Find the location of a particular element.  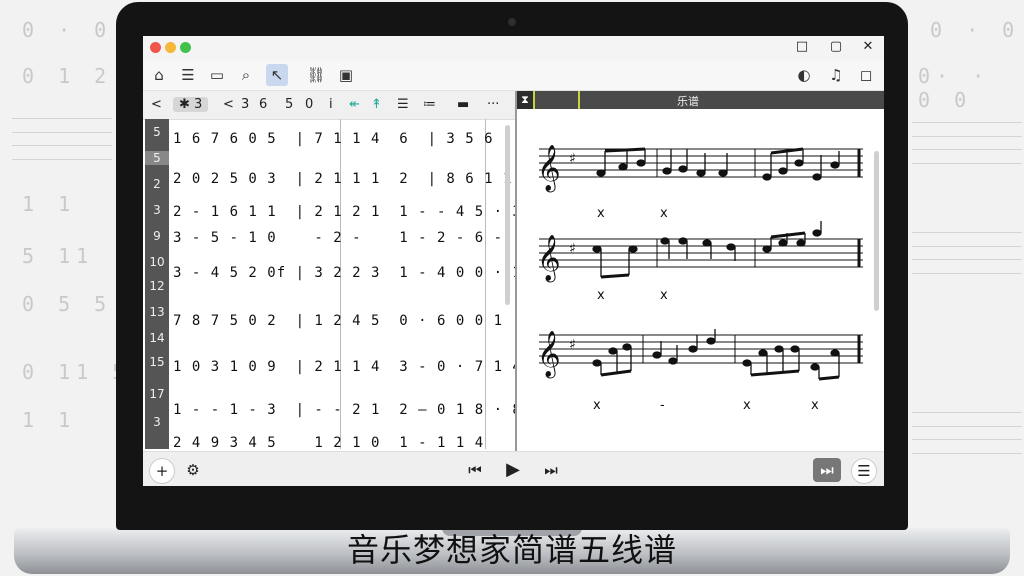

staff-scrollbar is located at coordinates (876, 231).